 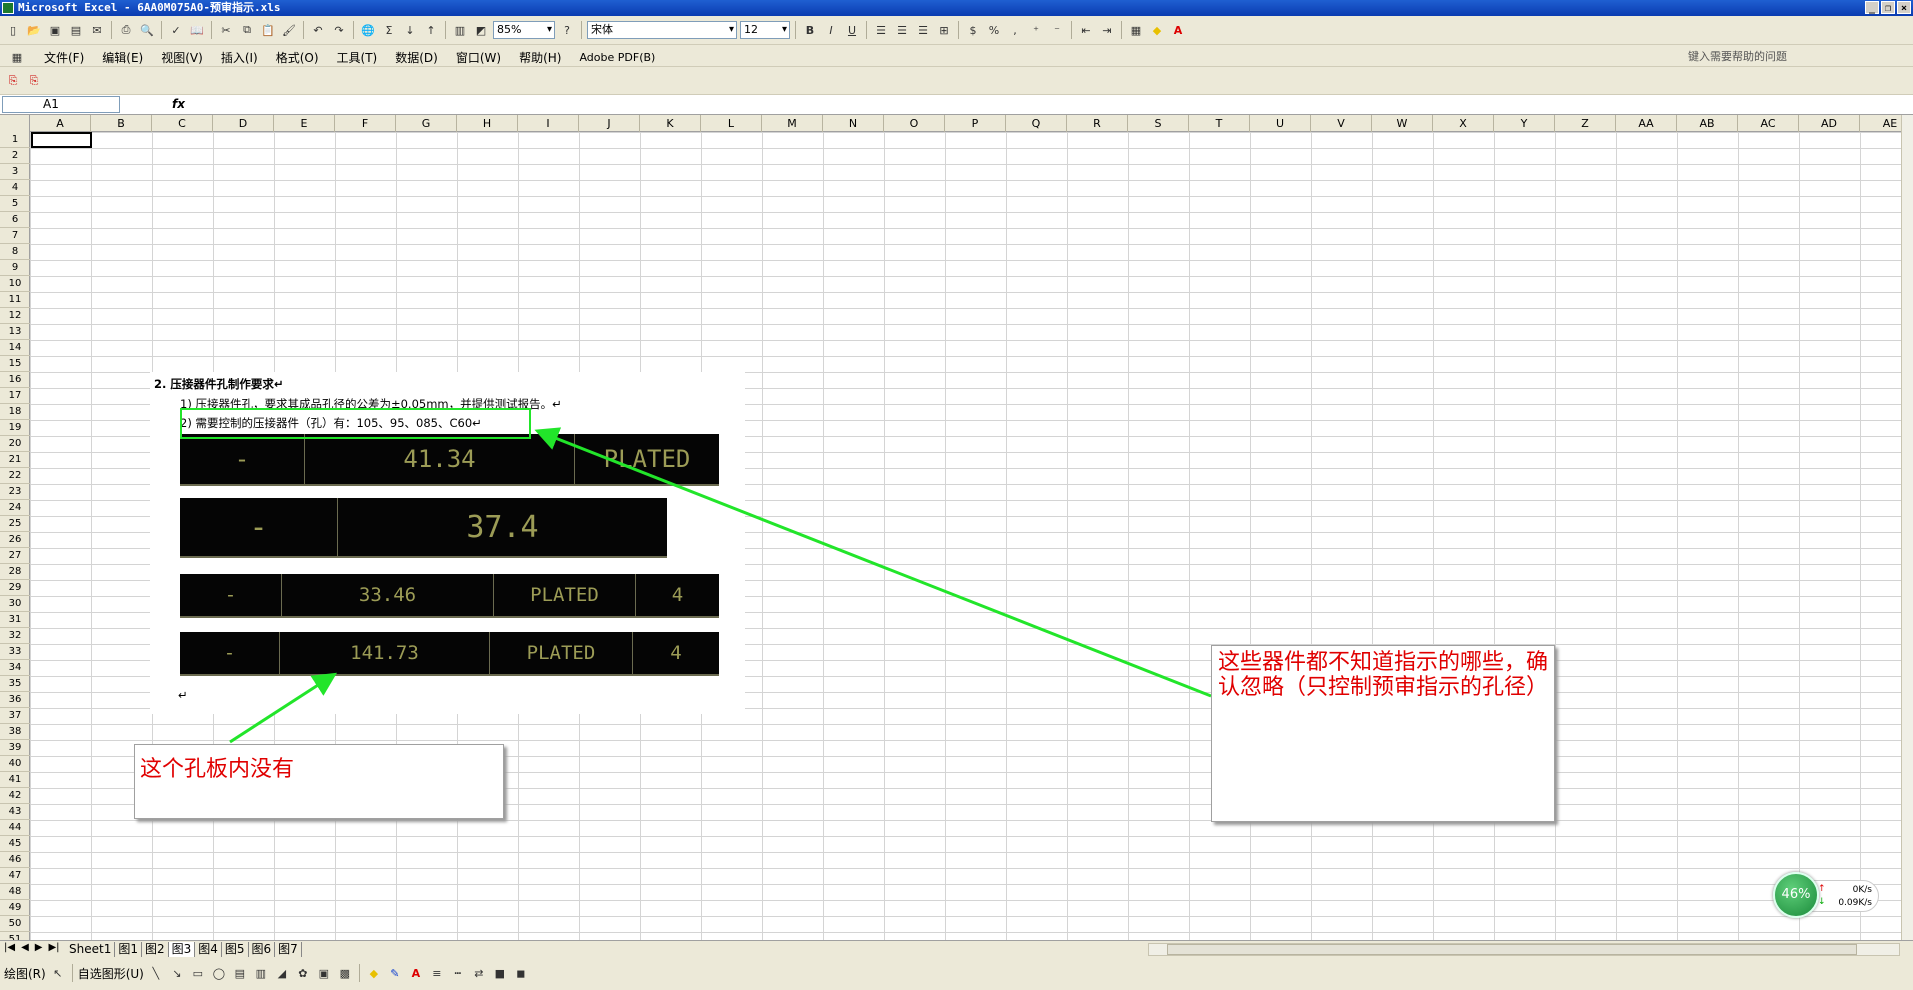 What do you see at coordinates (156, 973) in the screenshot?
I see `line-icon: ╲` at bounding box center [156, 973].